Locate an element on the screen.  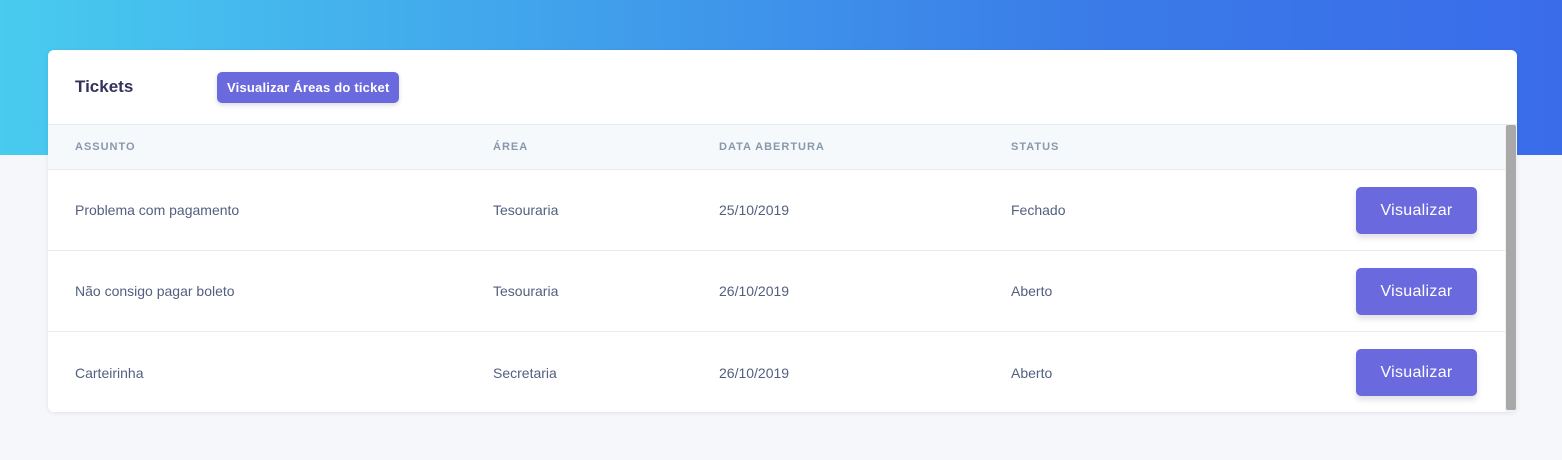
cell-assunto: Não consigo pagar boleto is located at coordinates (155, 291).